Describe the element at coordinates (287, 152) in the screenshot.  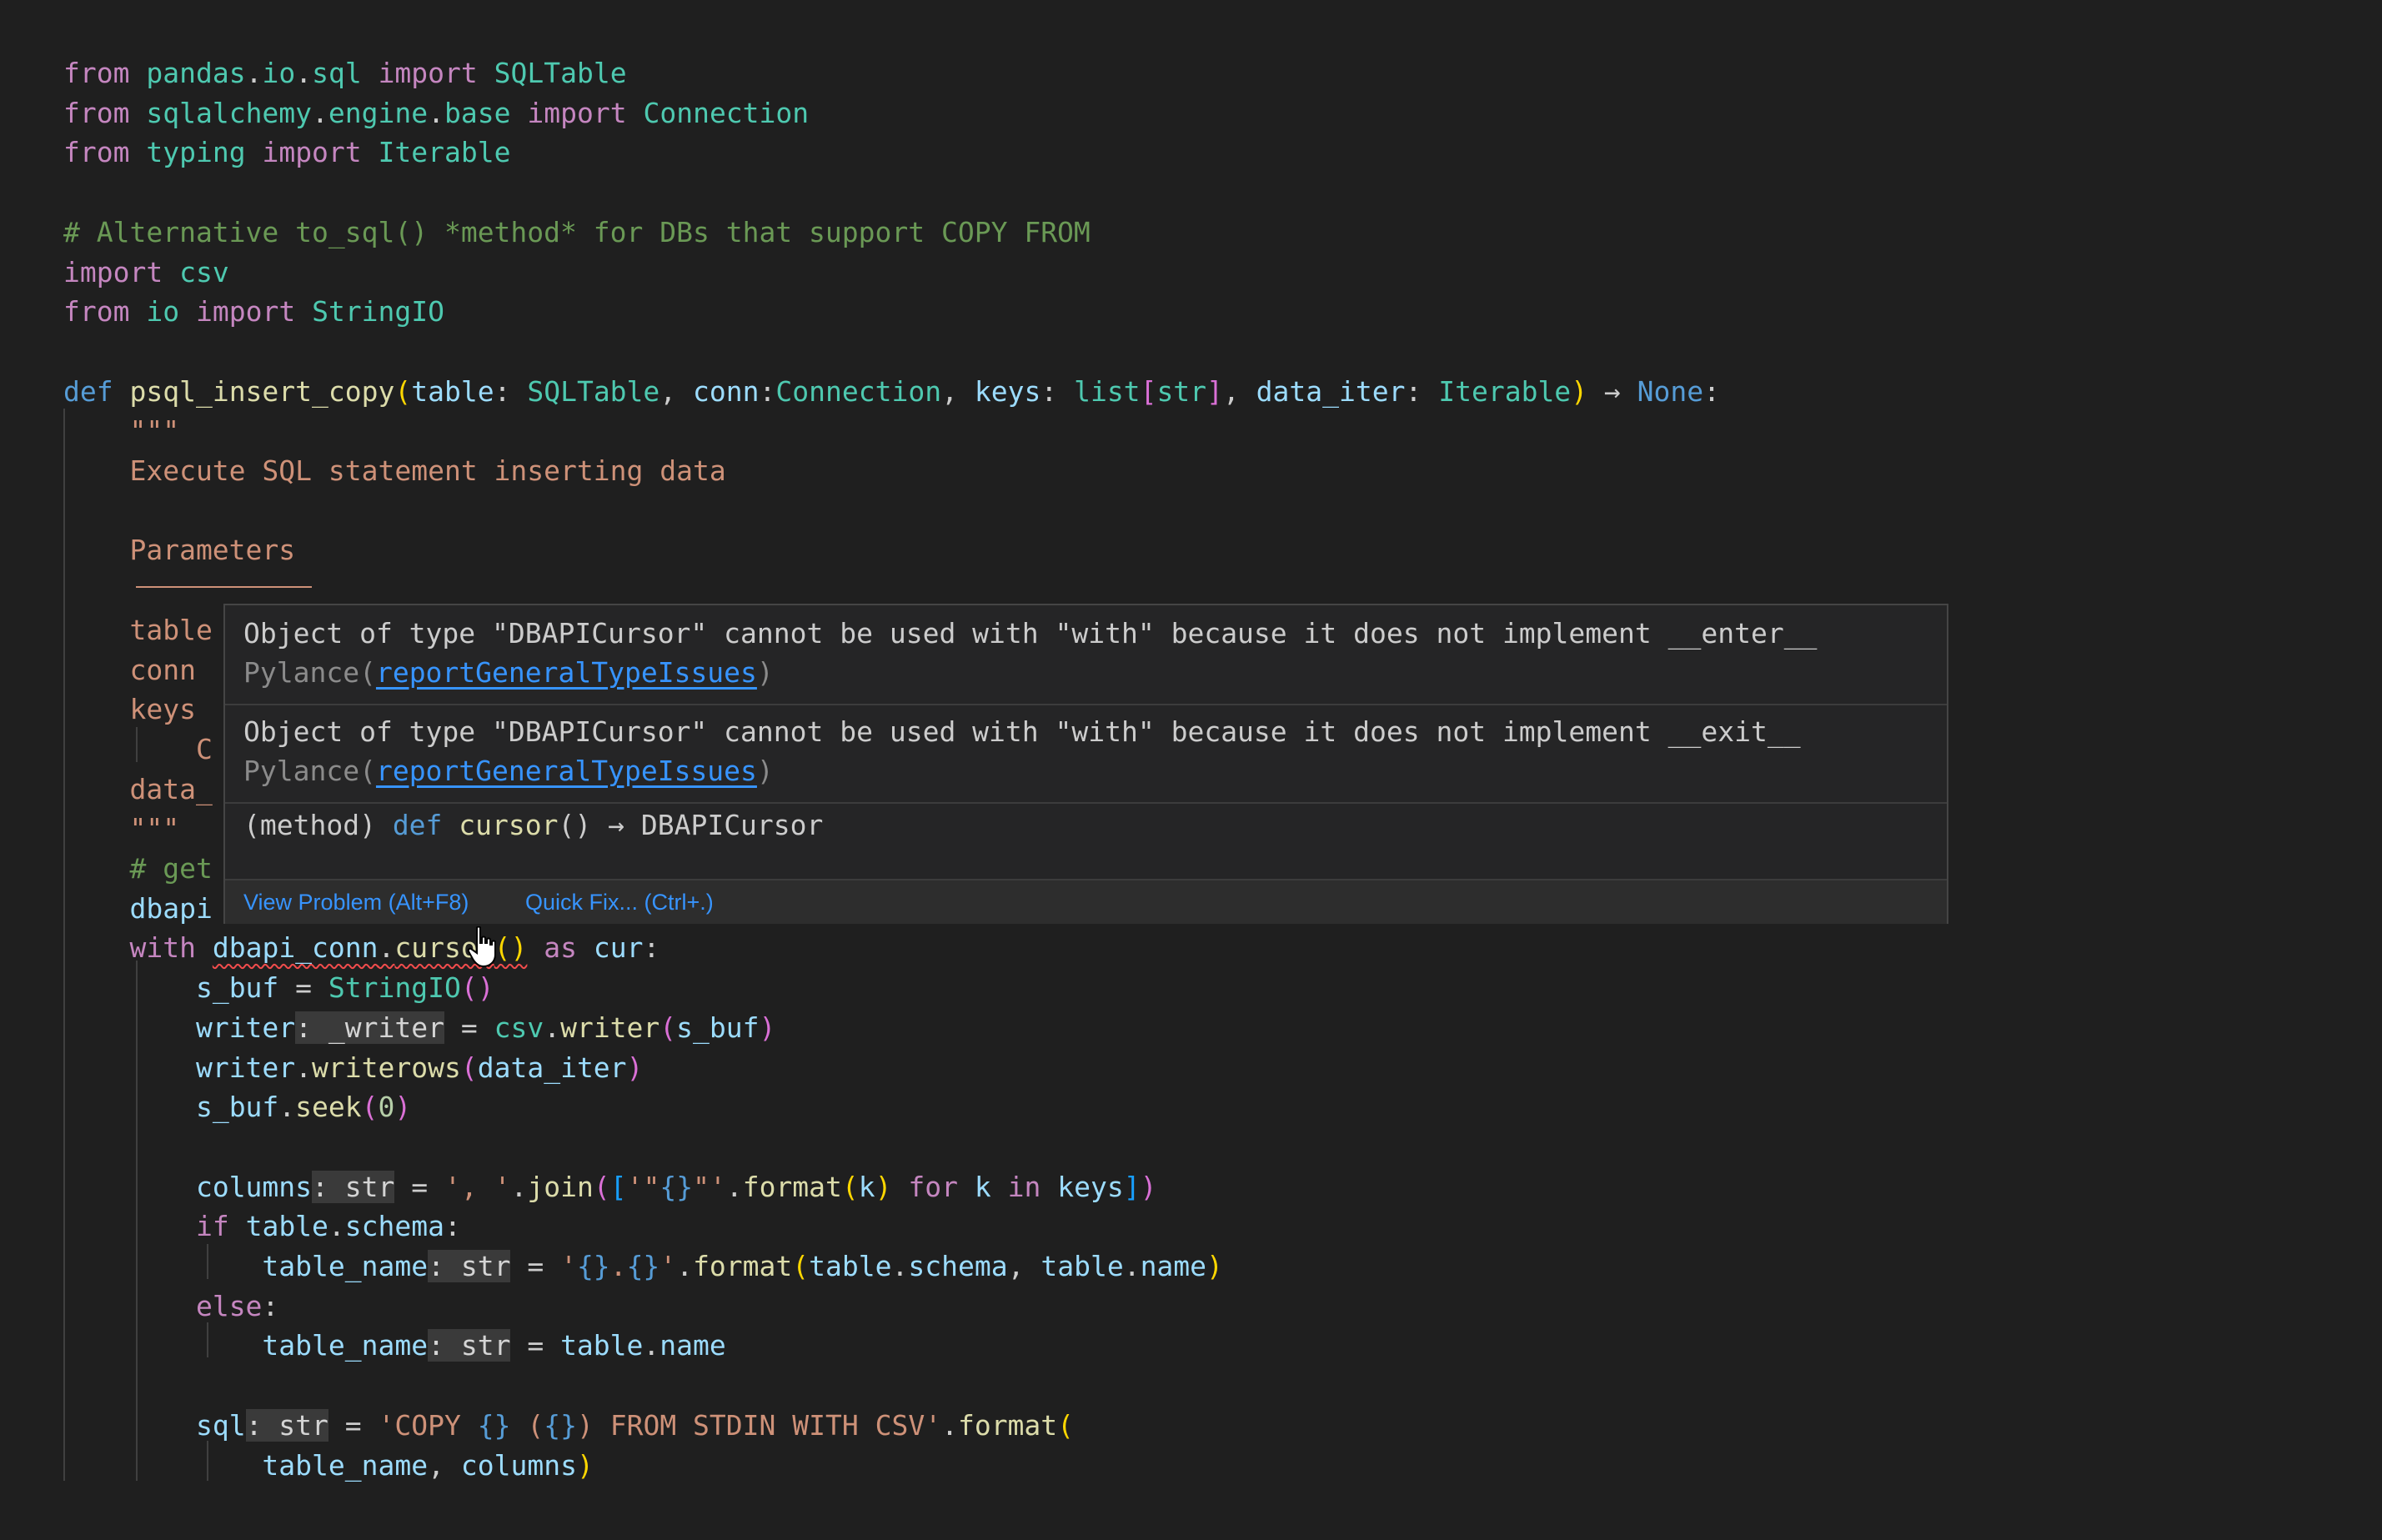
I see `code-line: from typing import Iterable` at that location.